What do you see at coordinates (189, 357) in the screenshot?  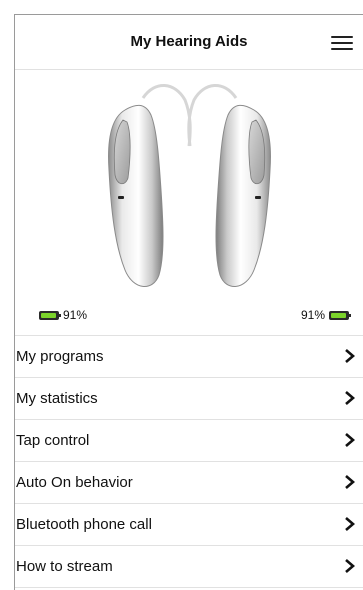 I see `menu-item-my-programs: My programs` at bounding box center [189, 357].